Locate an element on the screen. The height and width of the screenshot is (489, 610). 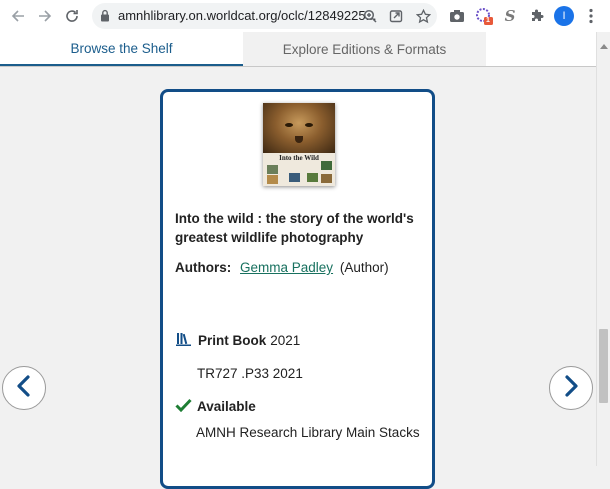
s-extension-icon: S is located at coordinates (510, 16).